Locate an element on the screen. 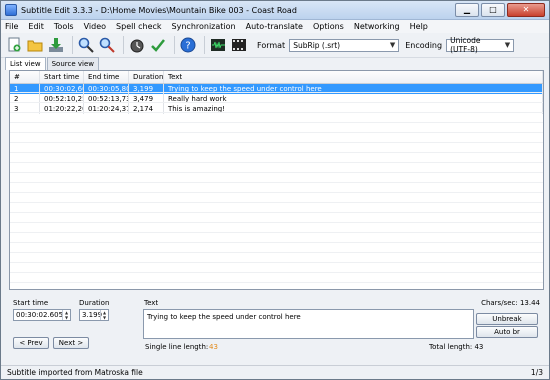 Image resolution: width=550 pixels, height=380 pixels. menu-networking: Networking is located at coordinates (377, 26).